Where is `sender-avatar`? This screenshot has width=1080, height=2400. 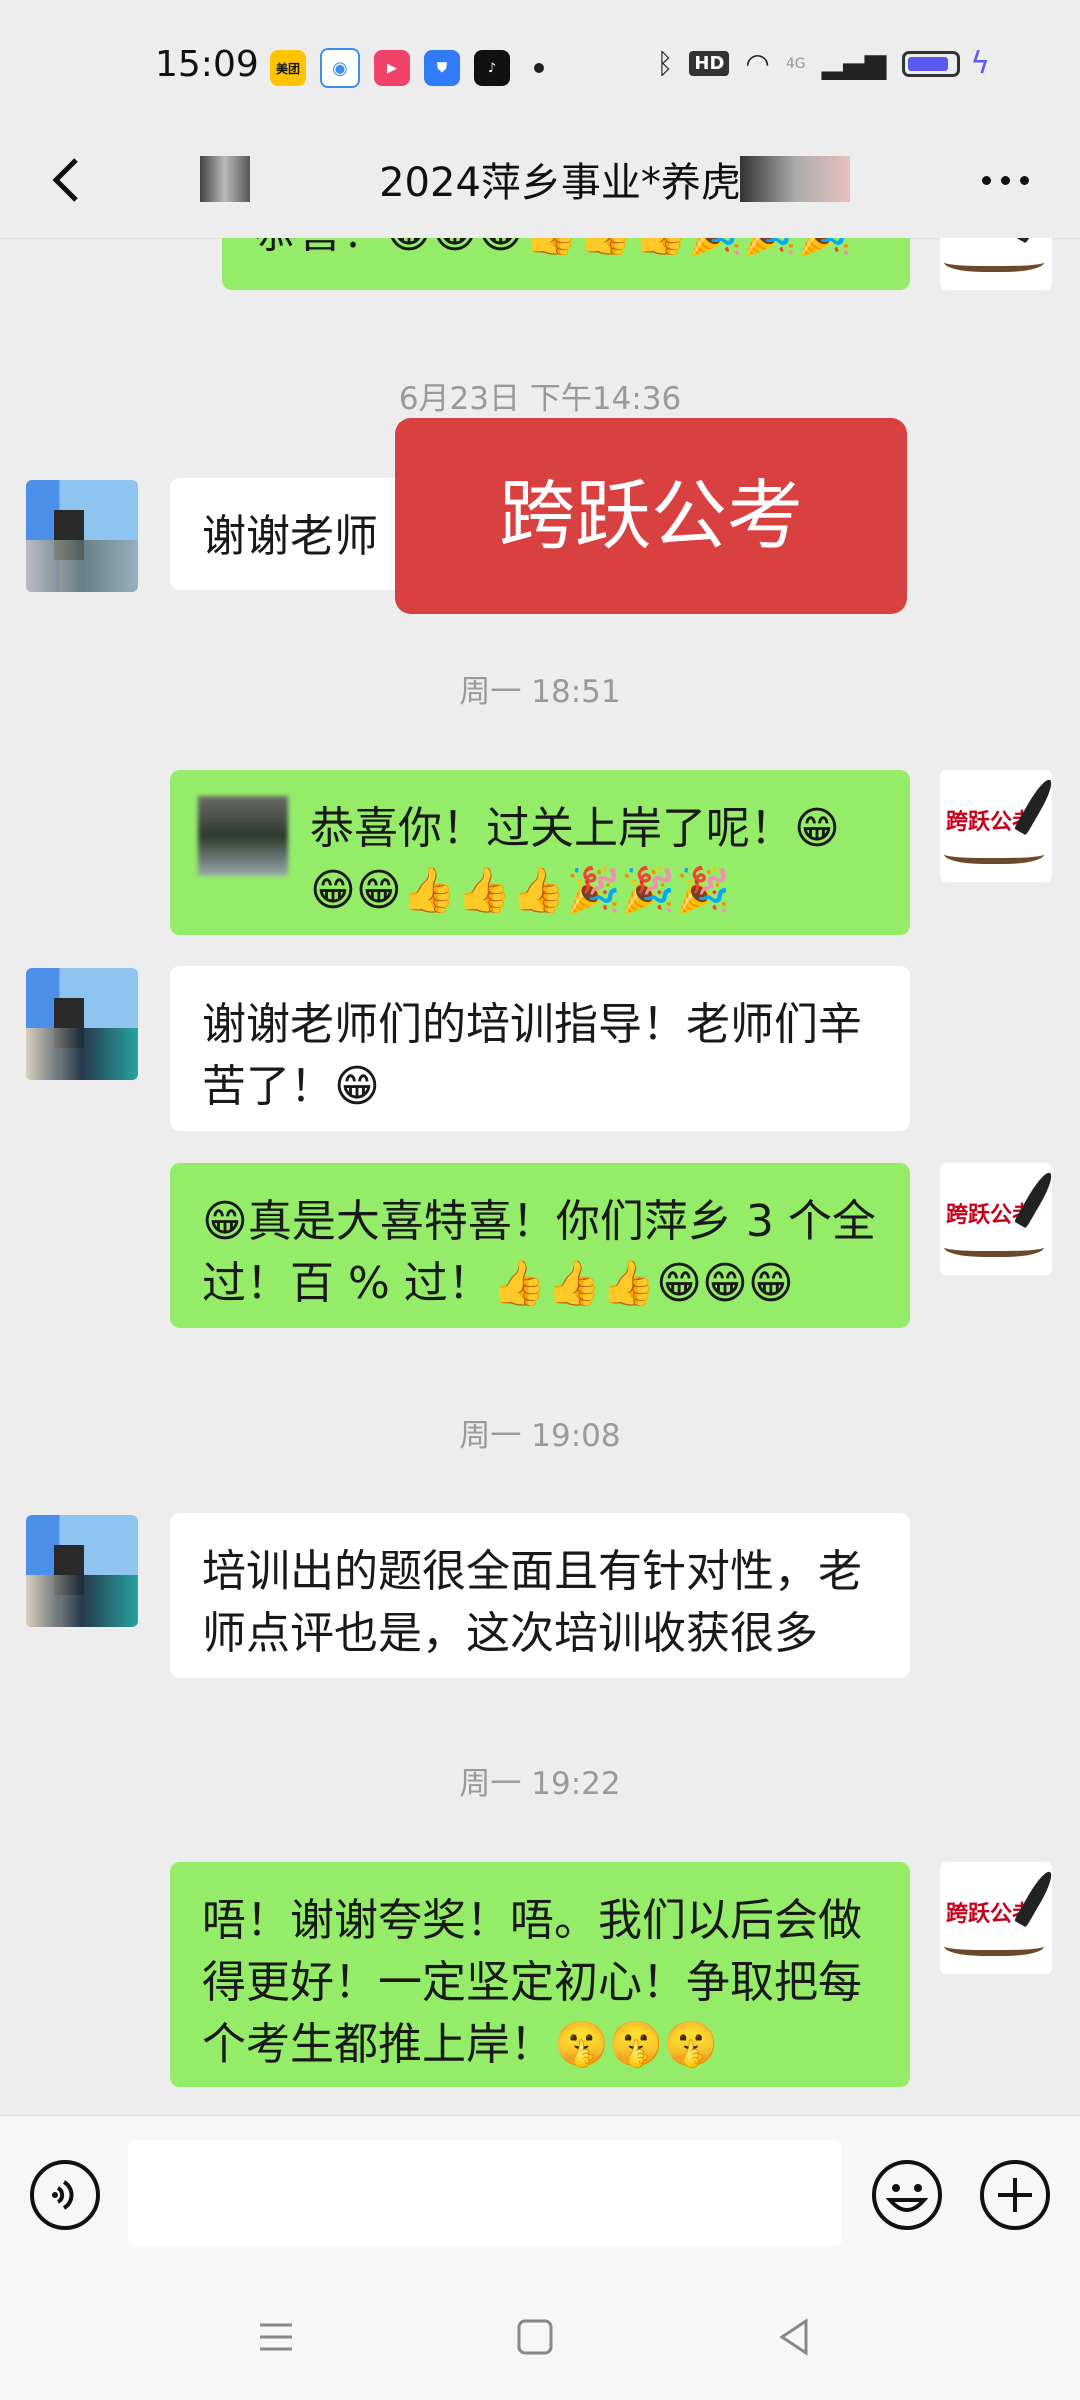
sender-avatar is located at coordinates (996, 264).